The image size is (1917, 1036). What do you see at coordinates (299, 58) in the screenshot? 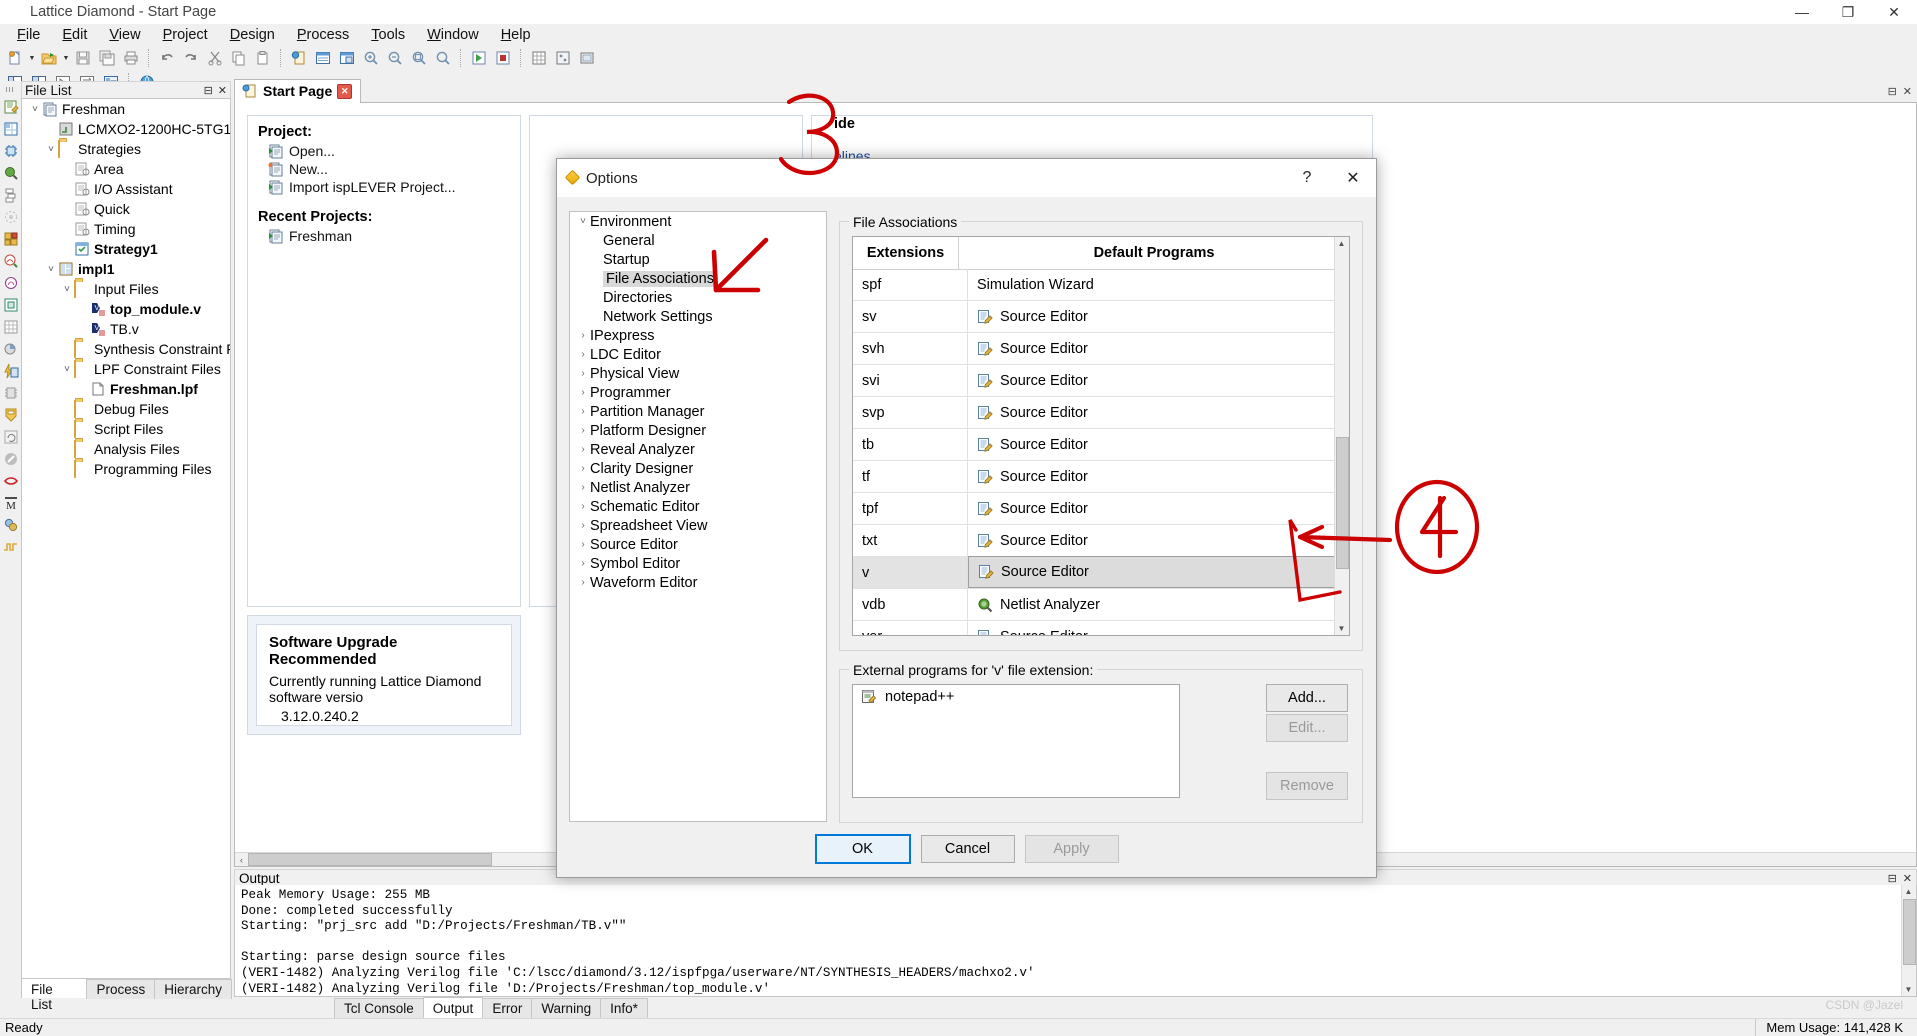
I see `design-summary-icon` at bounding box center [299, 58].